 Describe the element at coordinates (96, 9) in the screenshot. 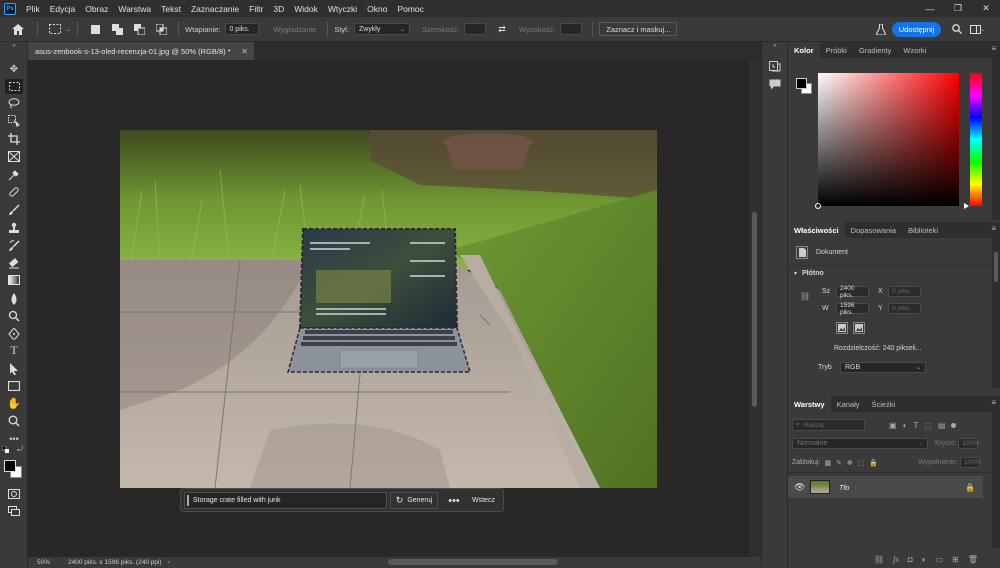

I see `menu-image: Obraz` at that location.